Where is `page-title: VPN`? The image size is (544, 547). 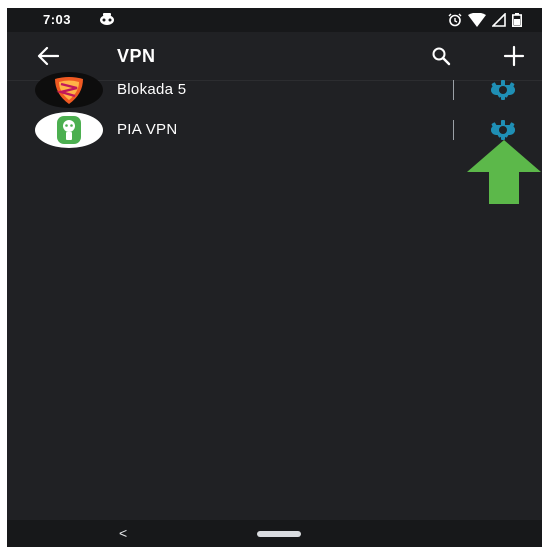
page-title: VPN is located at coordinates (136, 56).